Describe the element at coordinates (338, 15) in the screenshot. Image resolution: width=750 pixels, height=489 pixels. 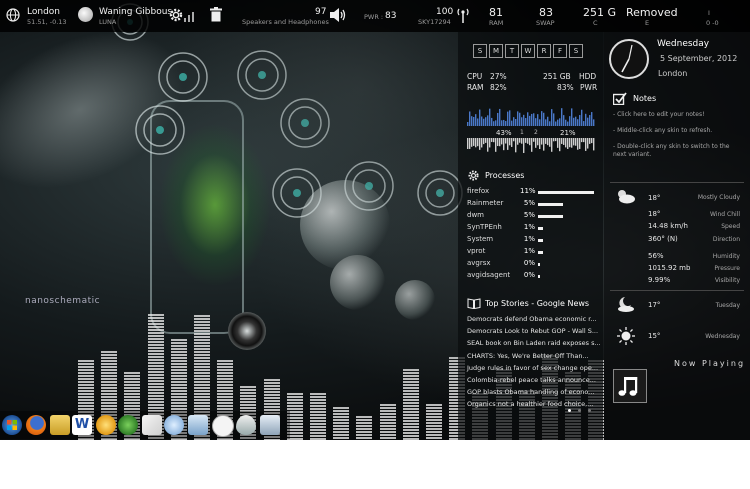
I see `speaker-icon` at that location.